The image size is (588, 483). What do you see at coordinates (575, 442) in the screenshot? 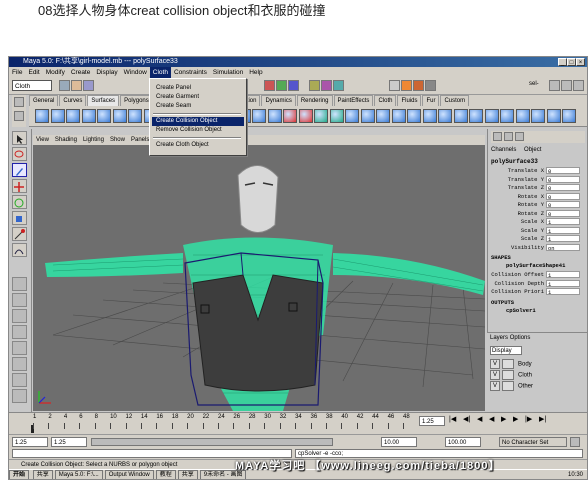
I see `animation-preferences-icon` at bounding box center [575, 442].